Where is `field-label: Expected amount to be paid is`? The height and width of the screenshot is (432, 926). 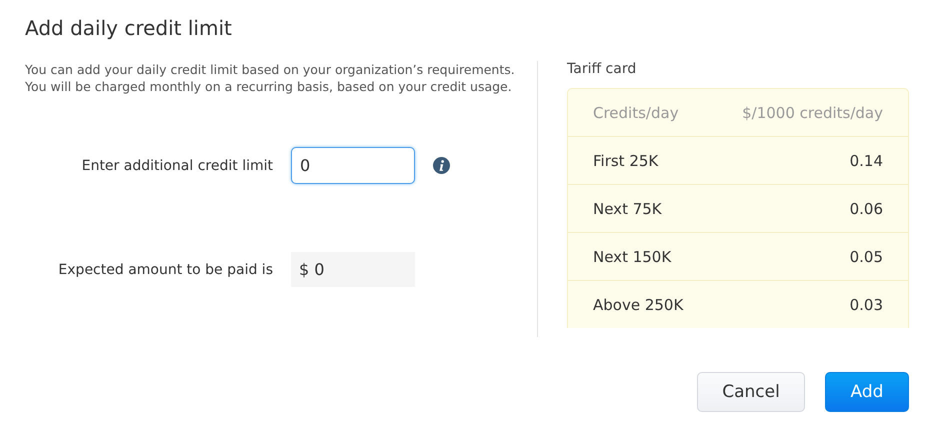 field-label: Expected amount to be paid is is located at coordinates (165, 270).